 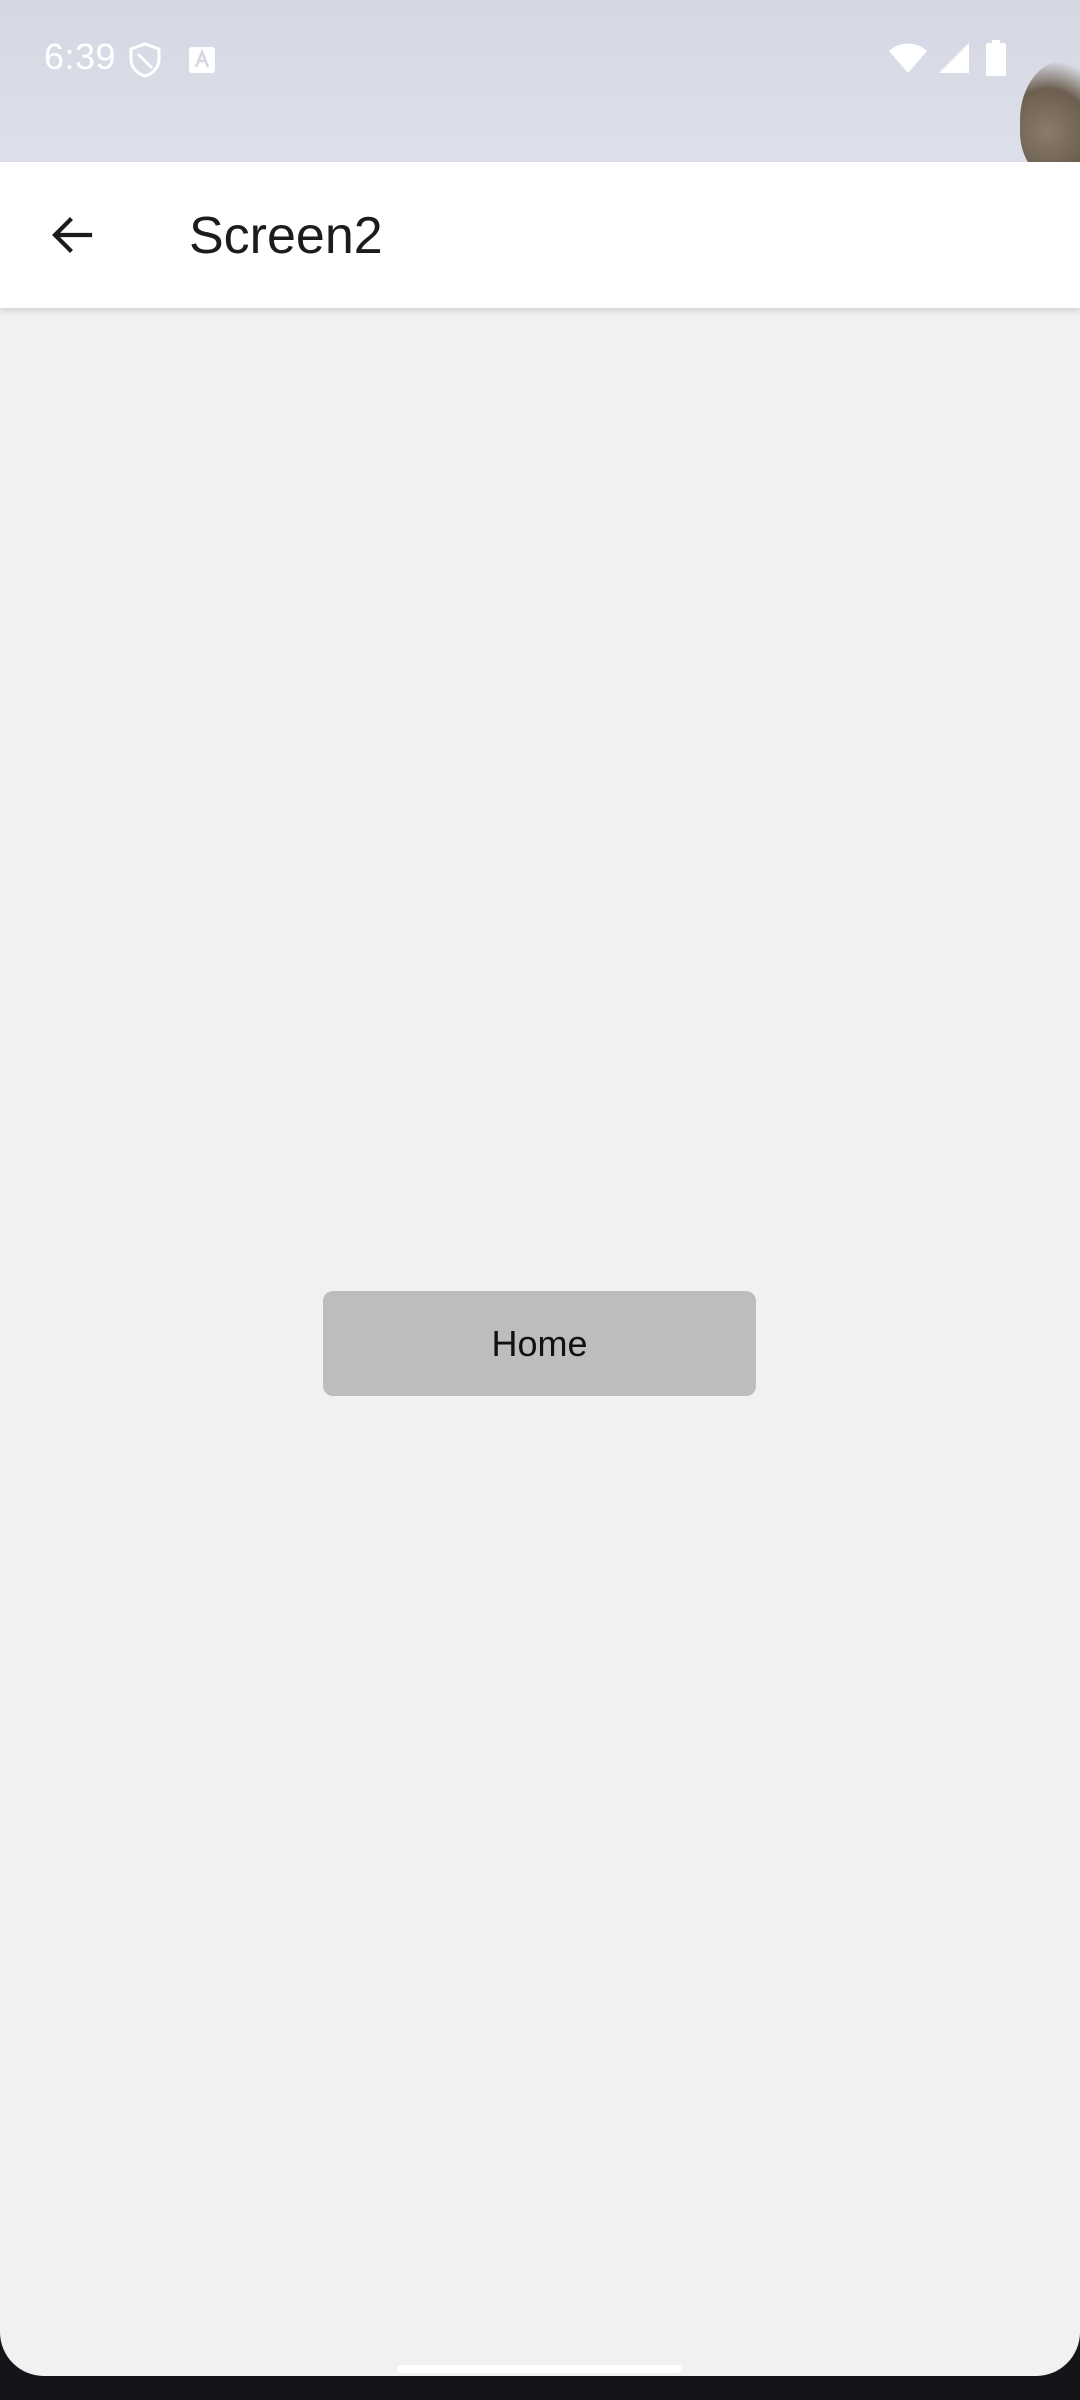 What do you see at coordinates (1050, 111) in the screenshot?
I see `wallpaper-fragment` at bounding box center [1050, 111].